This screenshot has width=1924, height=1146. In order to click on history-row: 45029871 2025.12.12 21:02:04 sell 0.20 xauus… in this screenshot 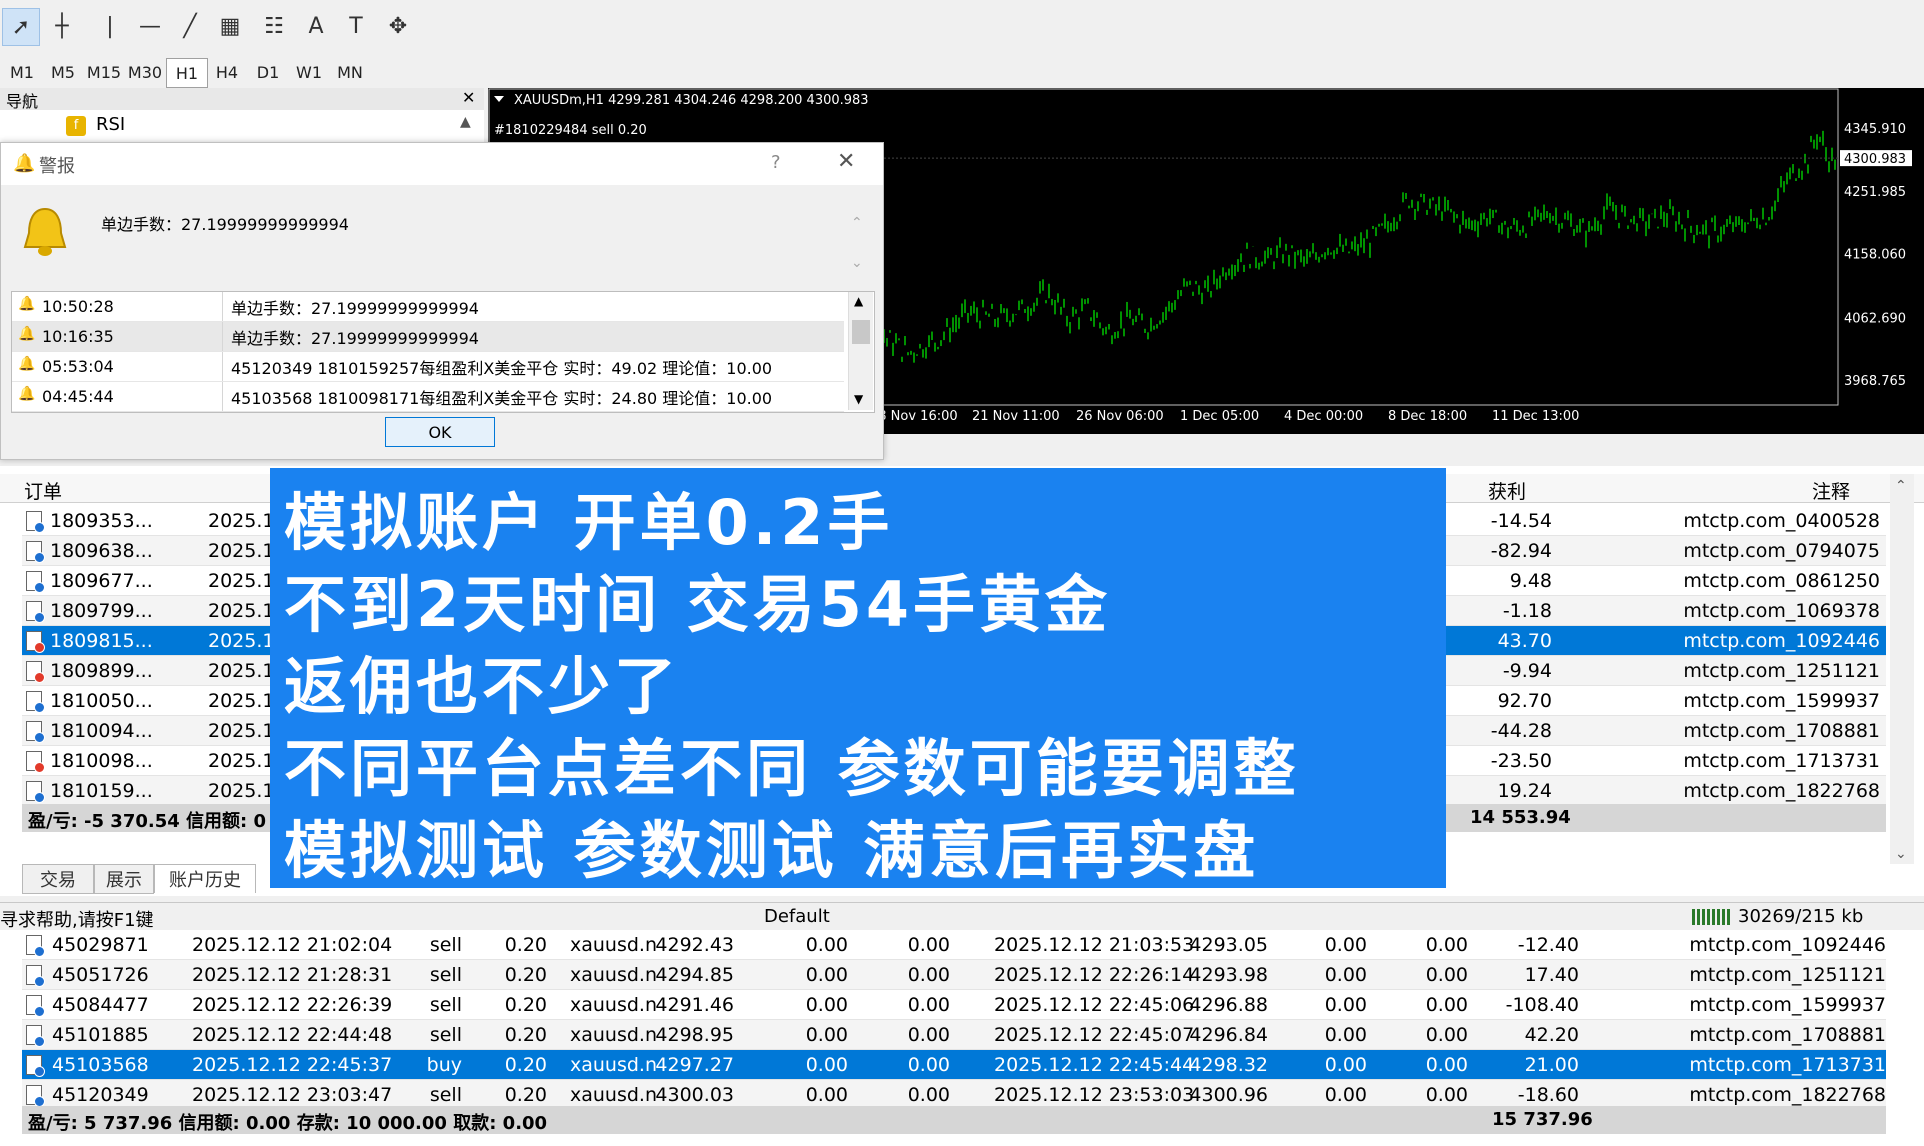, I will do `click(954, 945)`.